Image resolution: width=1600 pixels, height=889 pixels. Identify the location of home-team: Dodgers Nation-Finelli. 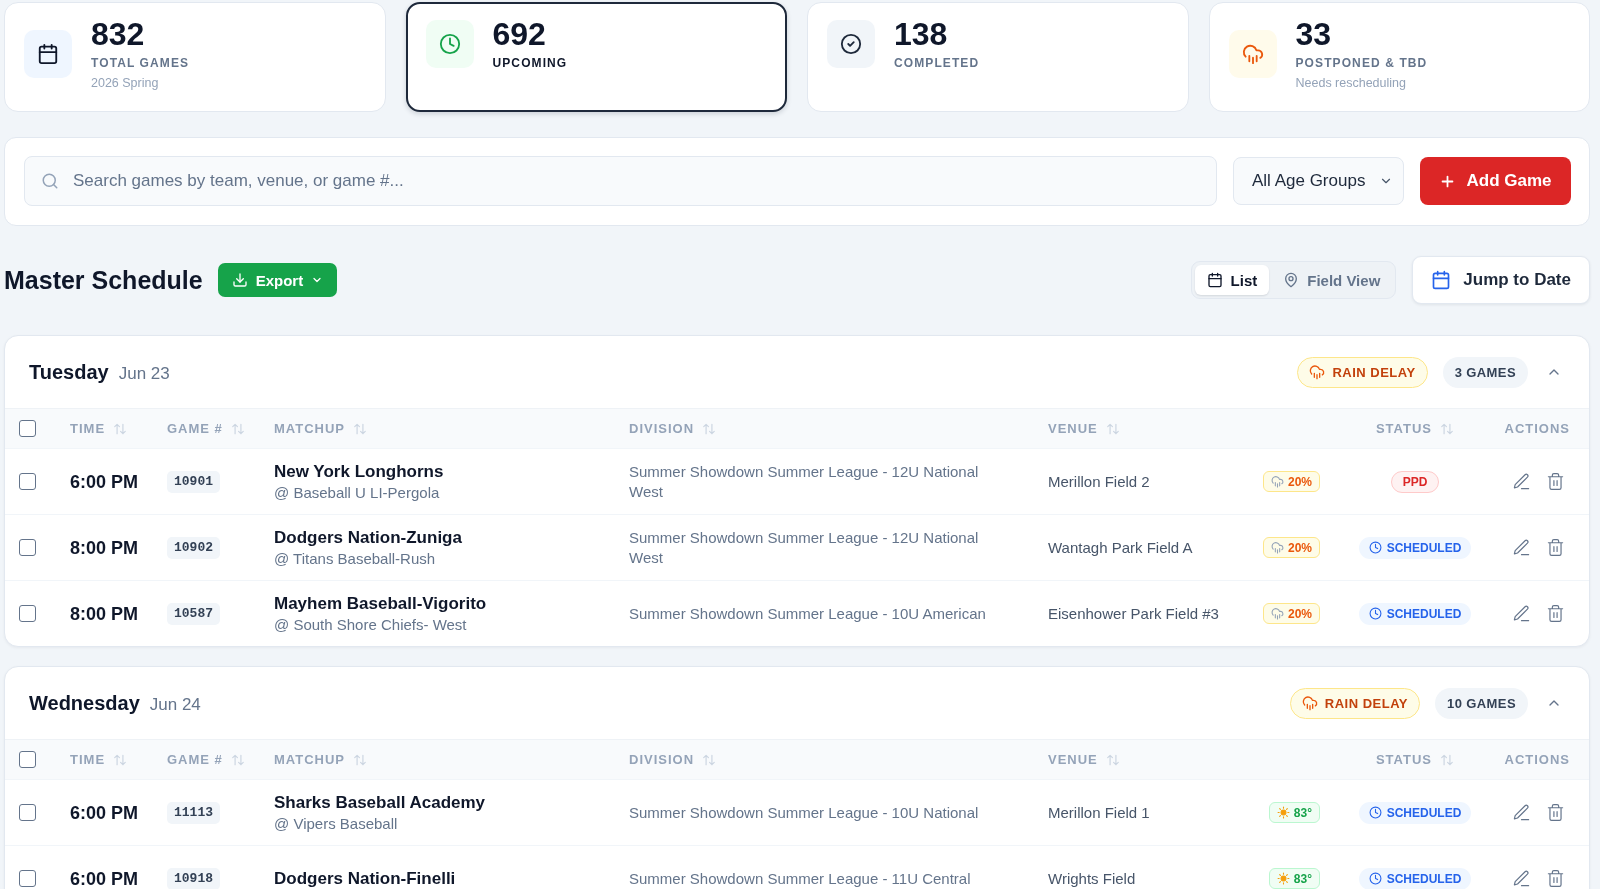
(365, 878).